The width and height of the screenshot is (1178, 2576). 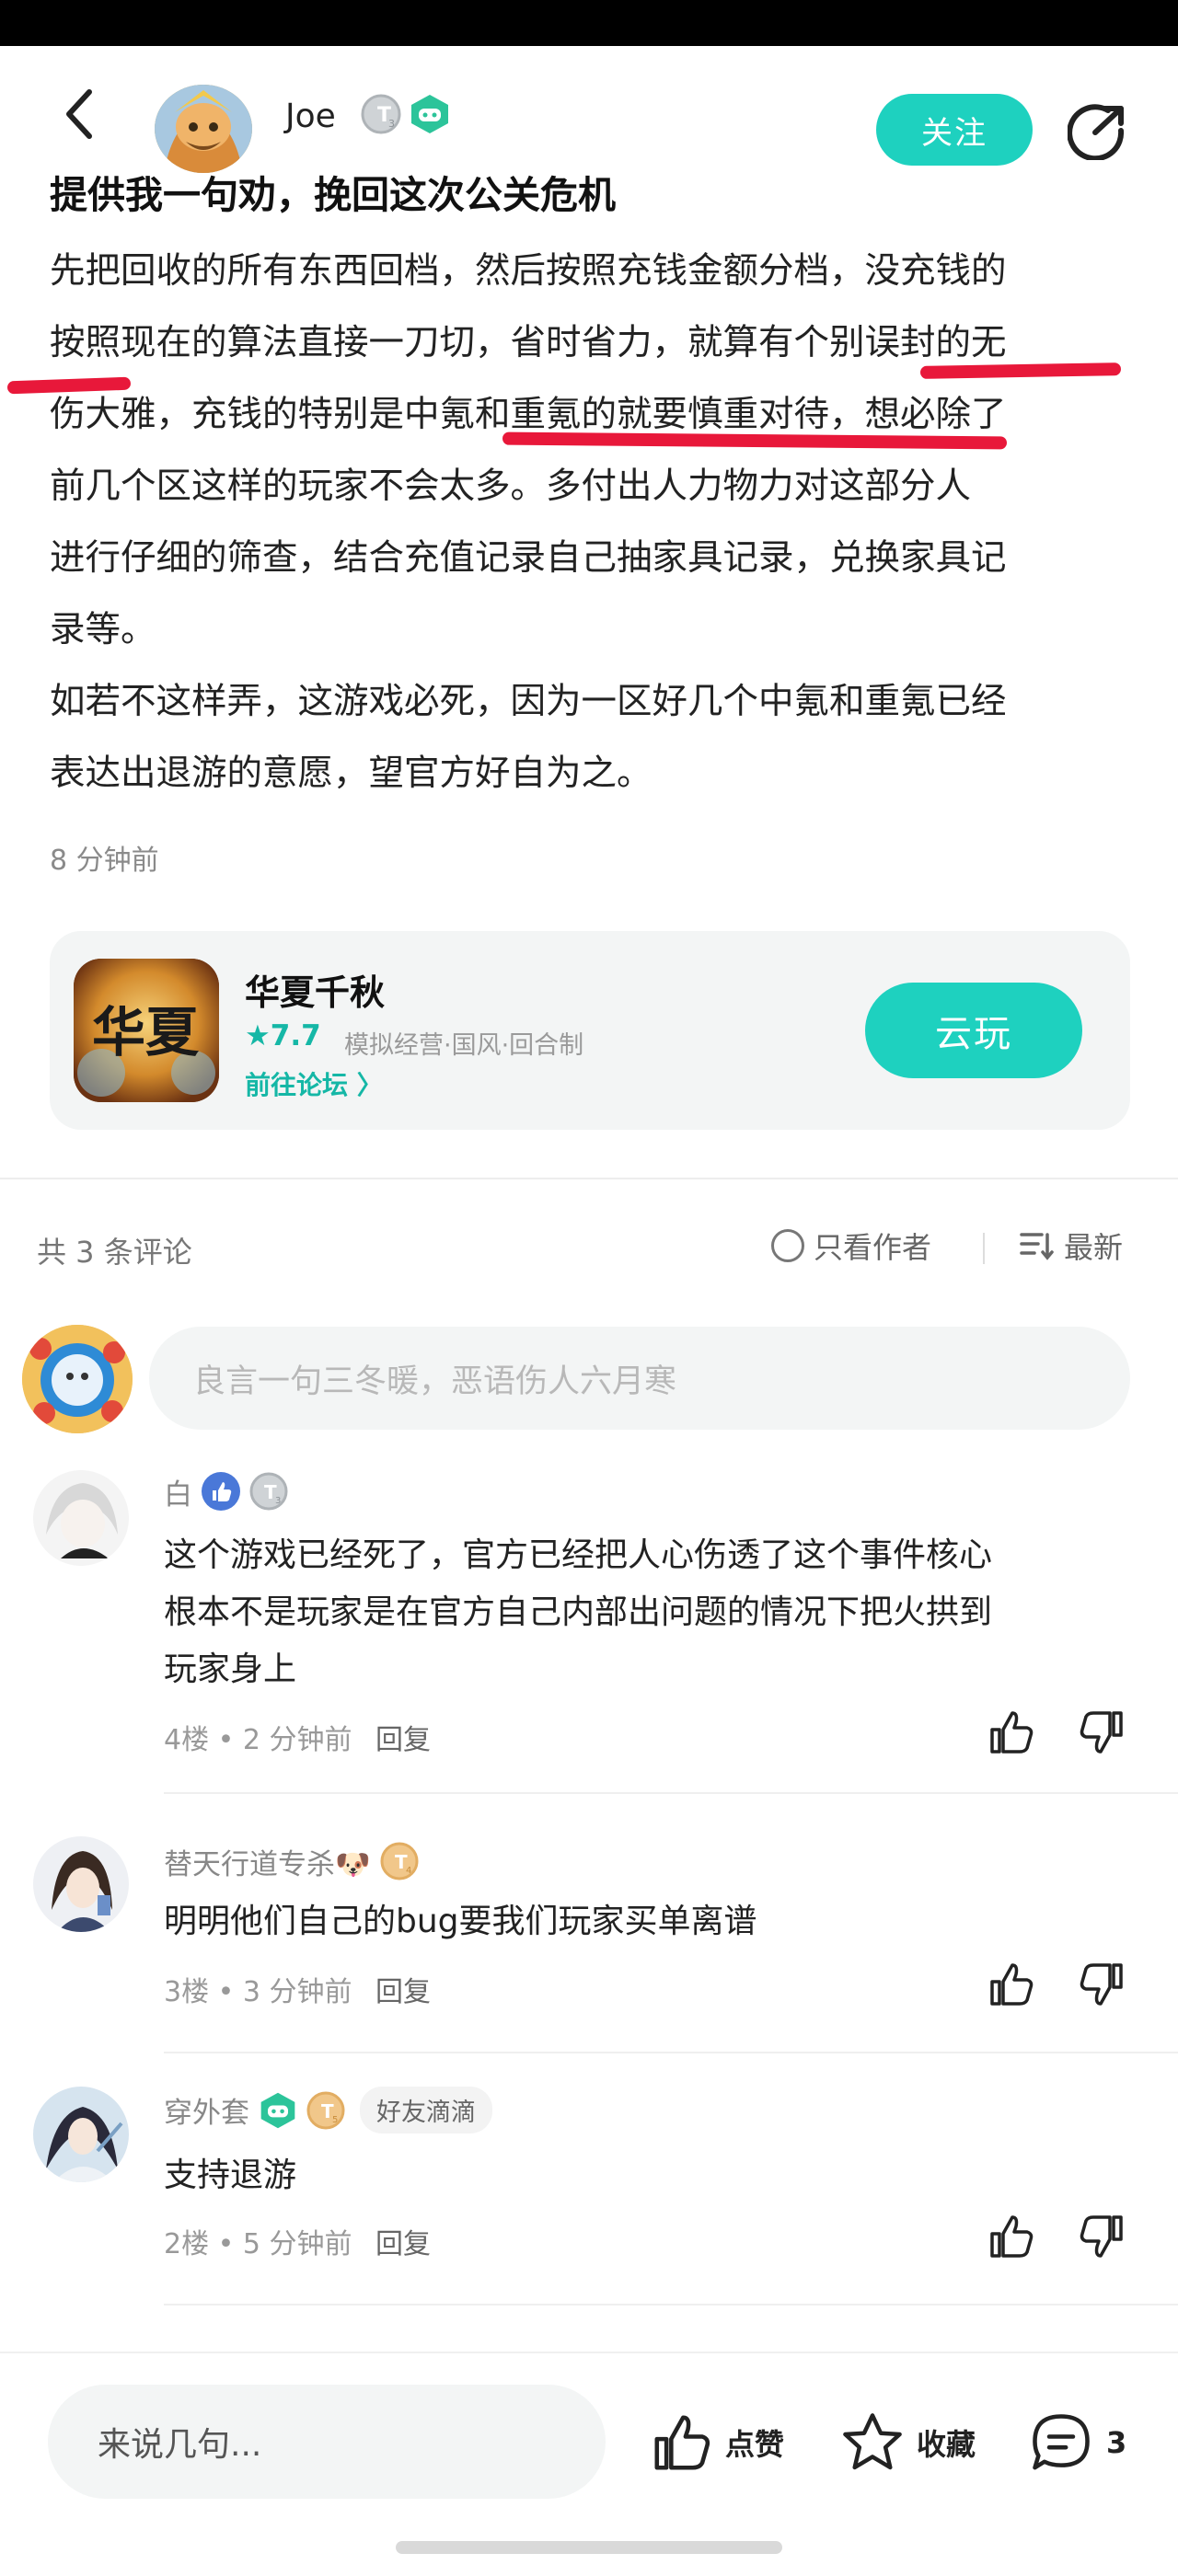 I want to click on home-indicator, so click(x=589, y=2547).